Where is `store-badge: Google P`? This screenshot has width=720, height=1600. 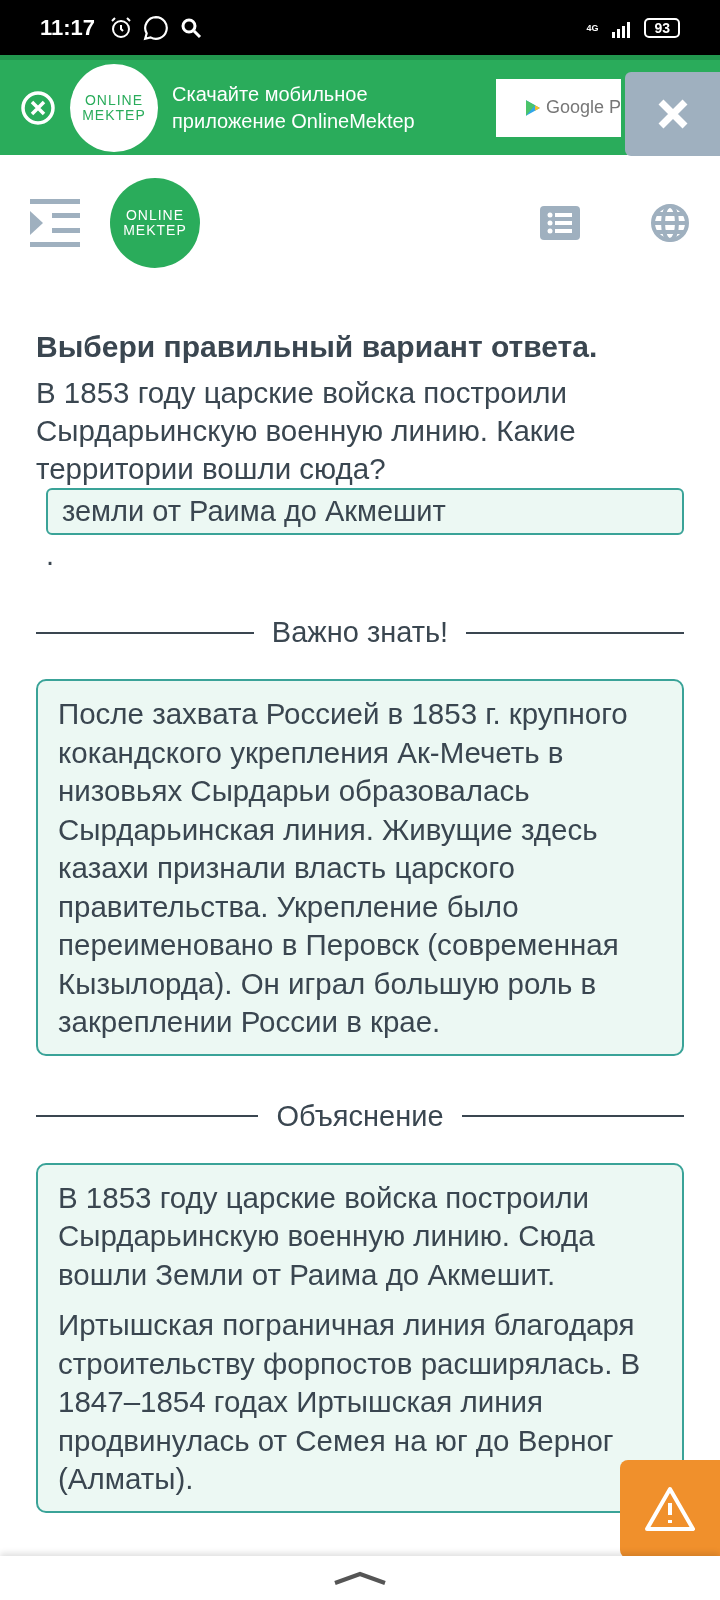 store-badge: Google P is located at coordinates (558, 107).